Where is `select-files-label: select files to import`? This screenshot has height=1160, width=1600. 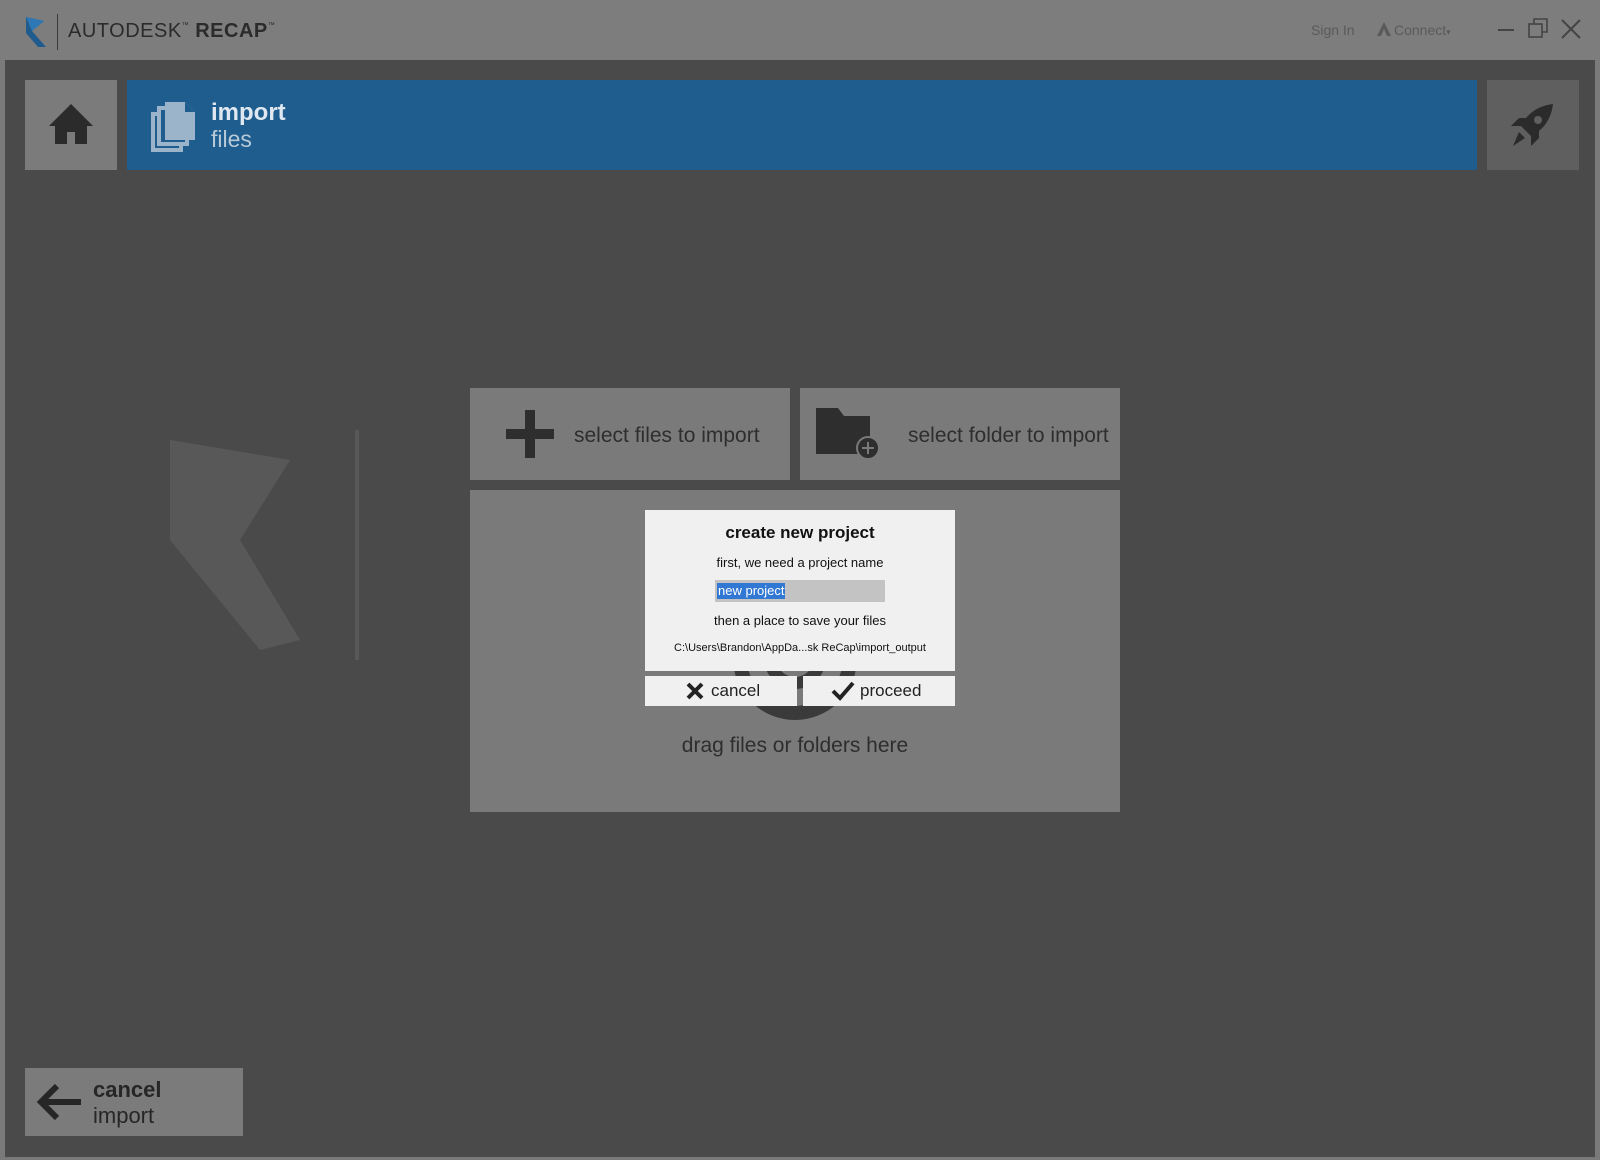 select-files-label: select files to import is located at coordinates (667, 435).